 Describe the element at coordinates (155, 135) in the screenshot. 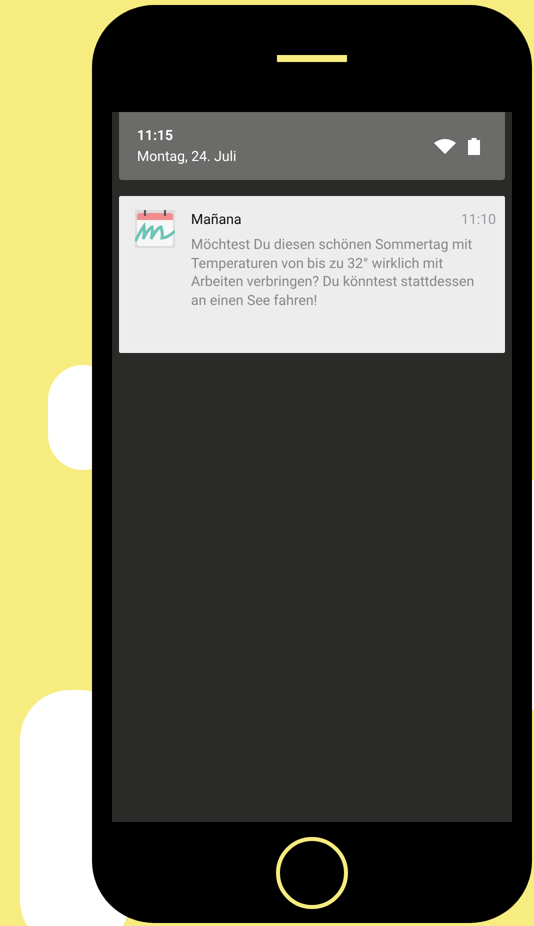

I see `clock-time: 11:15` at that location.